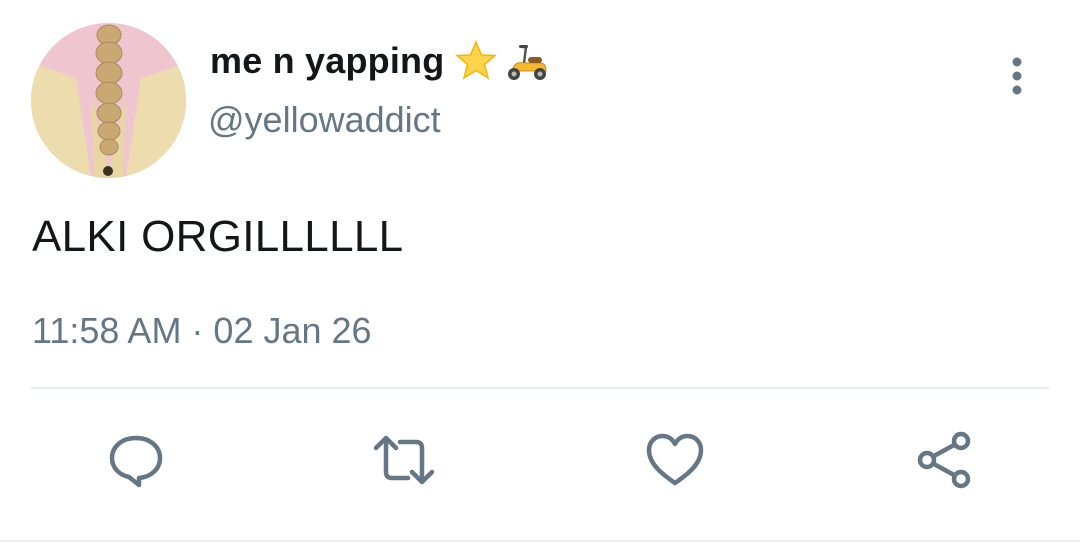 The image size is (1080, 552). Describe the element at coordinates (202, 331) in the screenshot. I see `tweet-timestamp: 11:58 AM · 02 Jan 26` at that location.